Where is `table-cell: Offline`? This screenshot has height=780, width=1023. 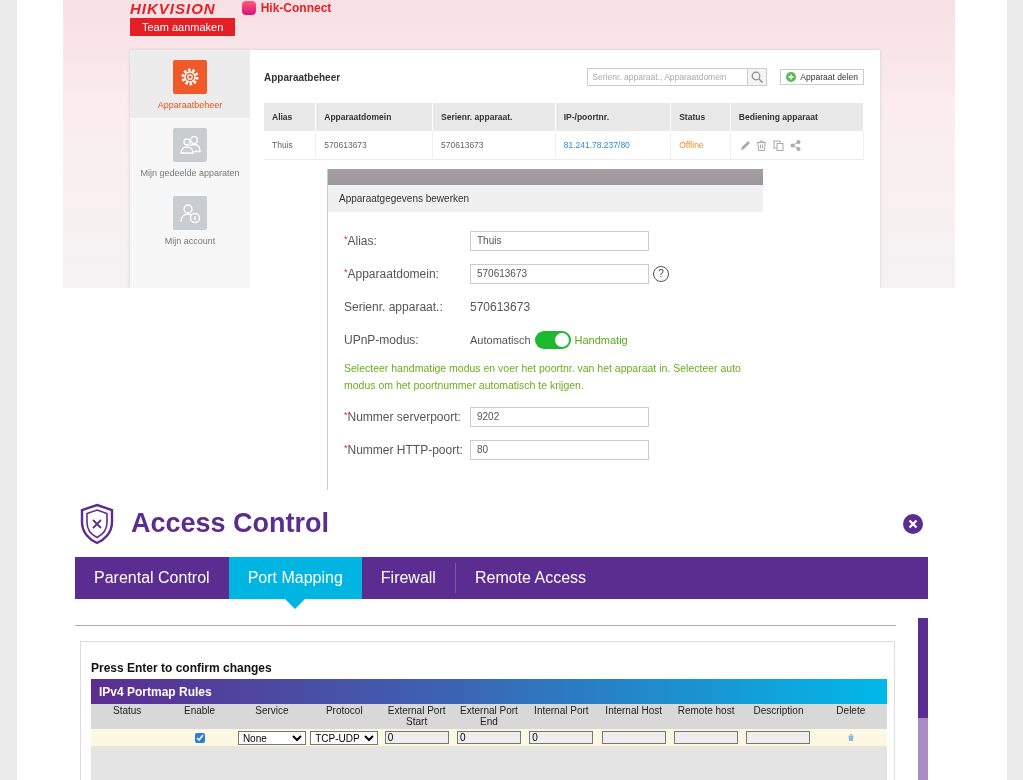 table-cell: Offline is located at coordinates (700, 145).